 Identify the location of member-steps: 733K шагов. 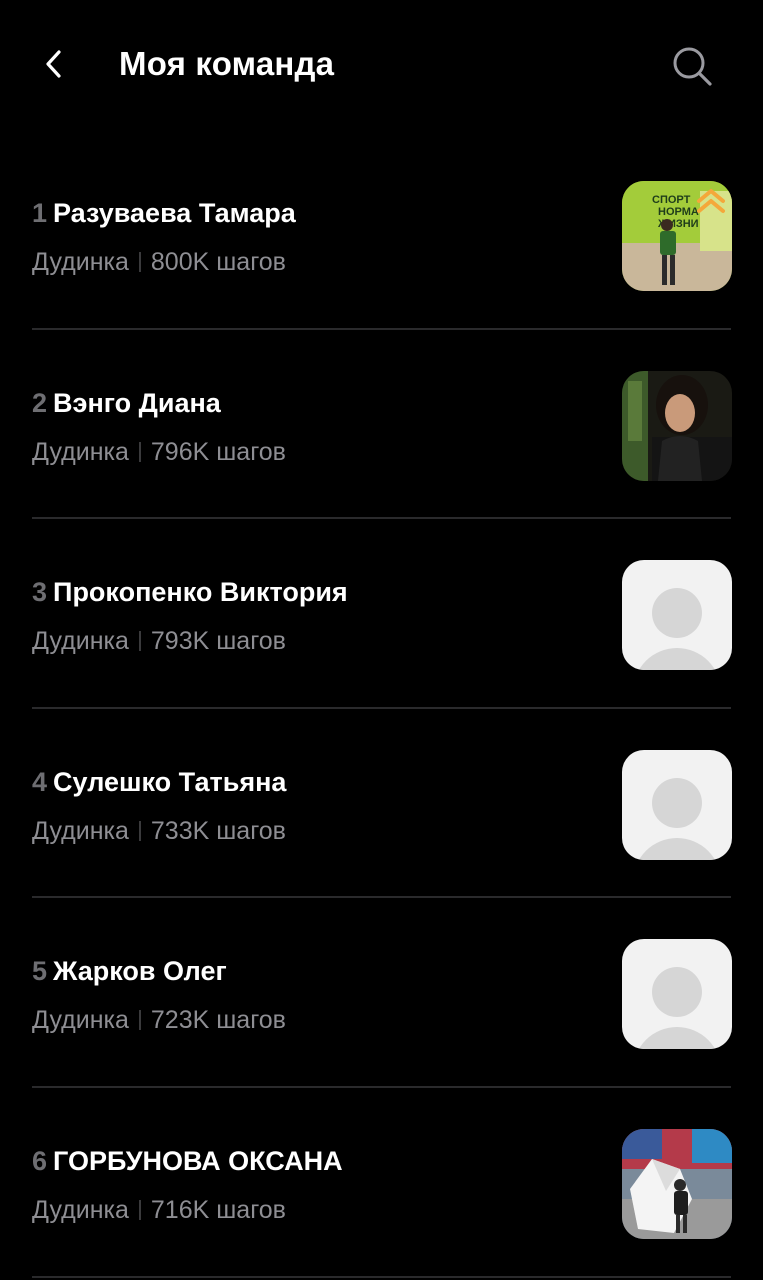
(218, 830).